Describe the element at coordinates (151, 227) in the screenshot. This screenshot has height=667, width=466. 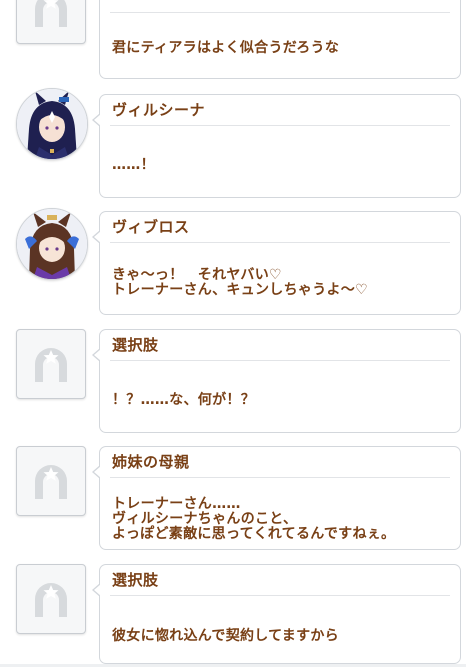
I see `speaker-name: ヴィブロス` at that location.